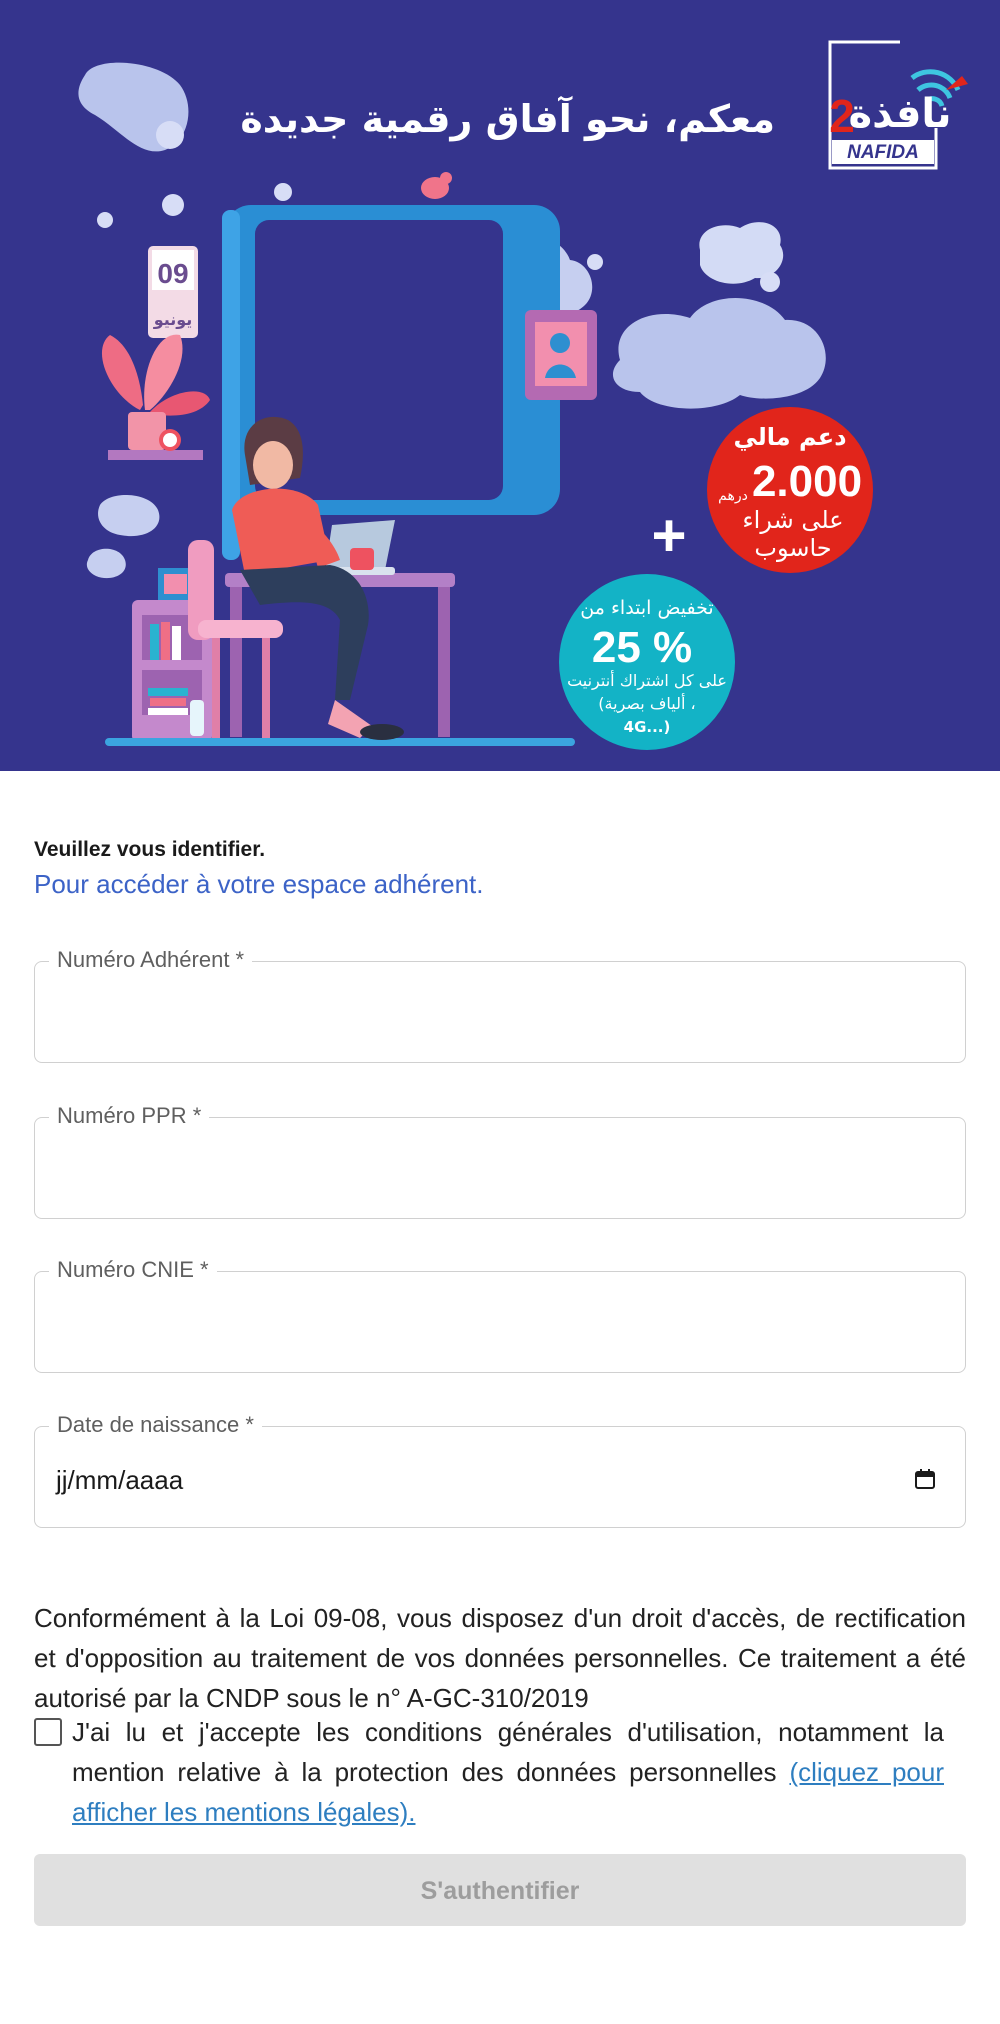 The width and height of the screenshot is (1000, 2024). I want to click on teal-badge-percent: 25 %, so click(642, 647).